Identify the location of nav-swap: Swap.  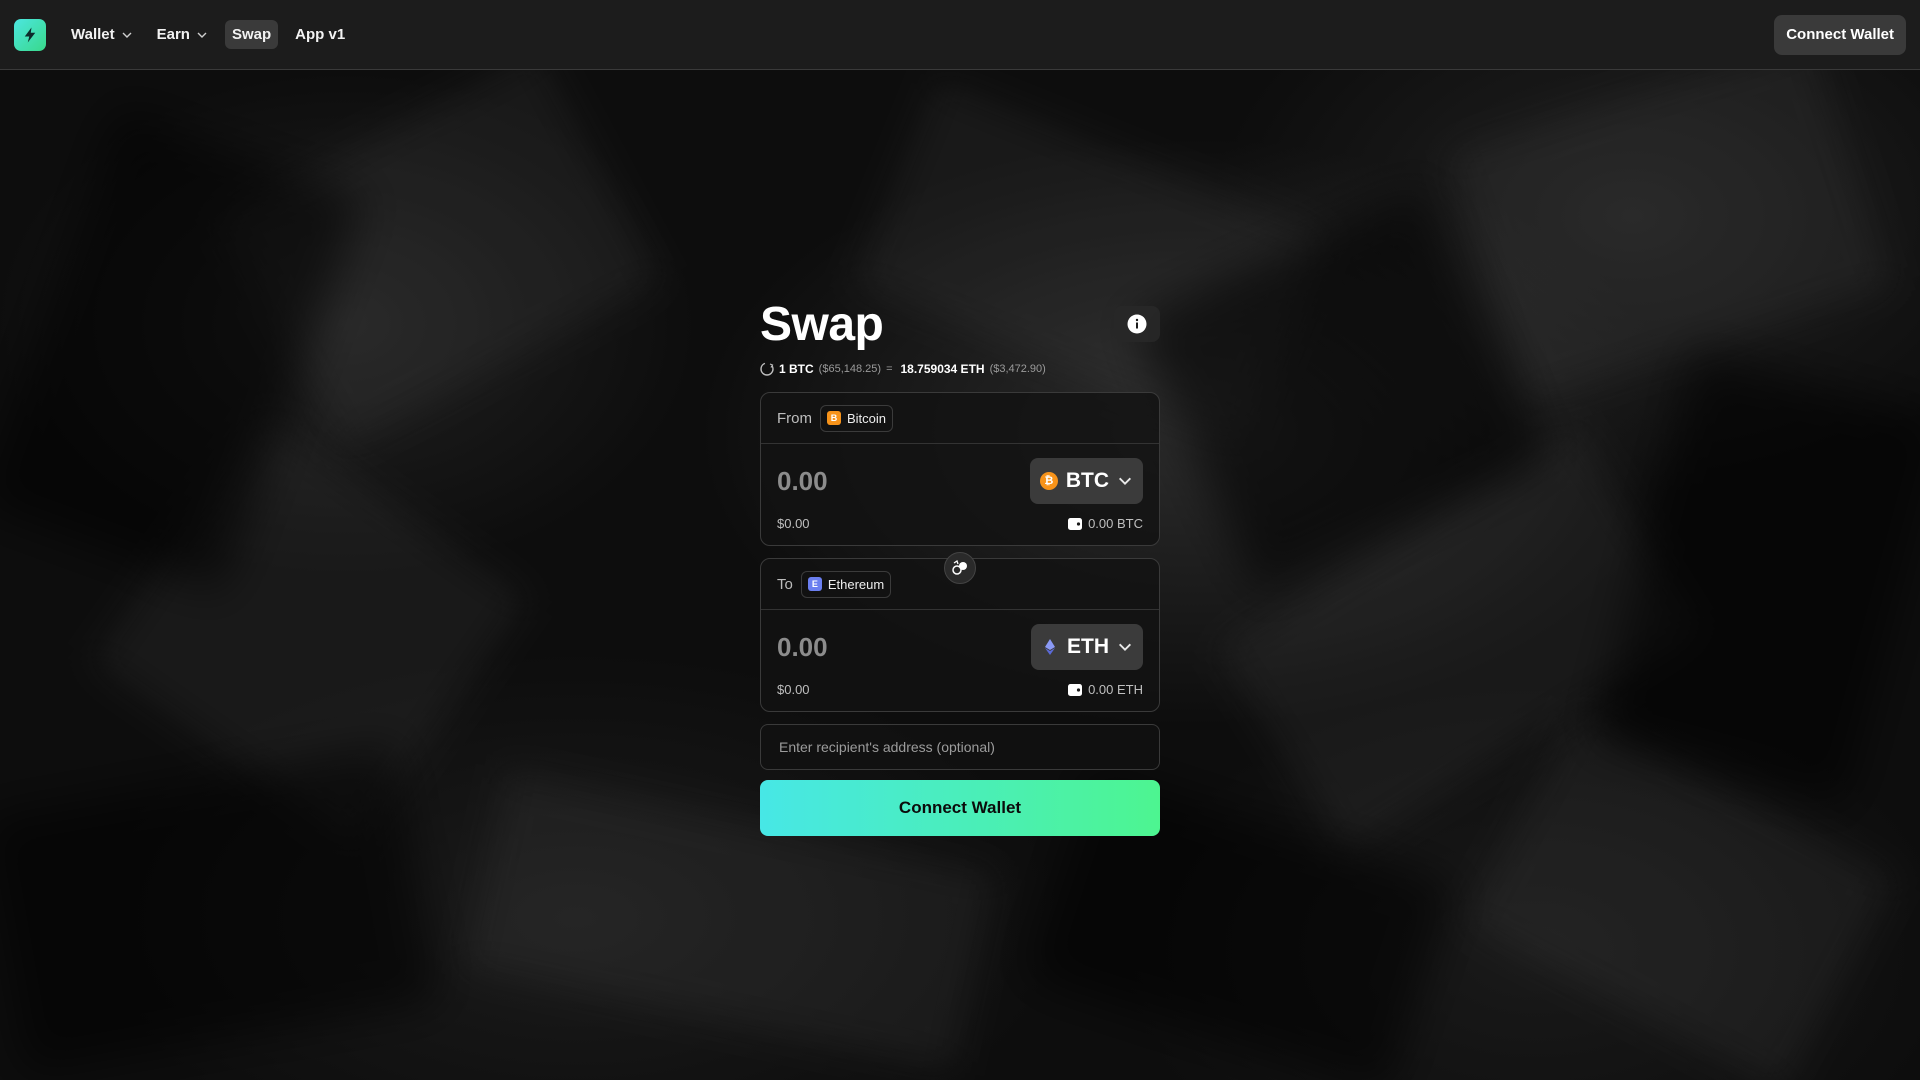
(251, 34).